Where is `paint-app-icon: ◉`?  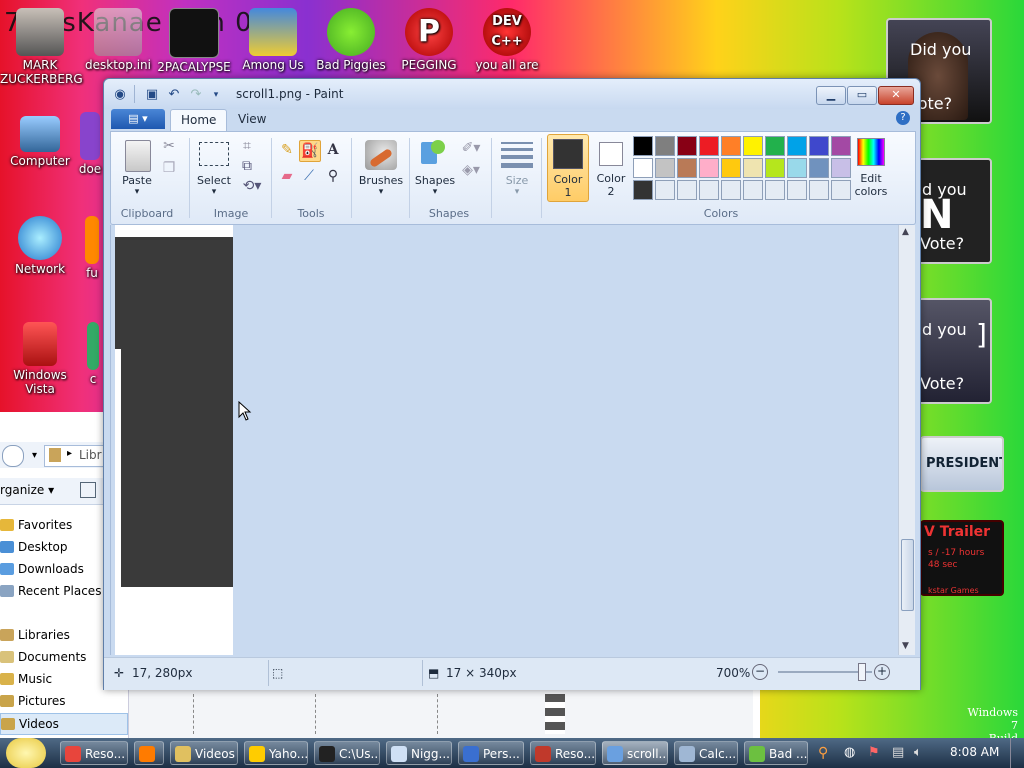 paint-app-icon: ◉ is located at coordinates (120, 95).